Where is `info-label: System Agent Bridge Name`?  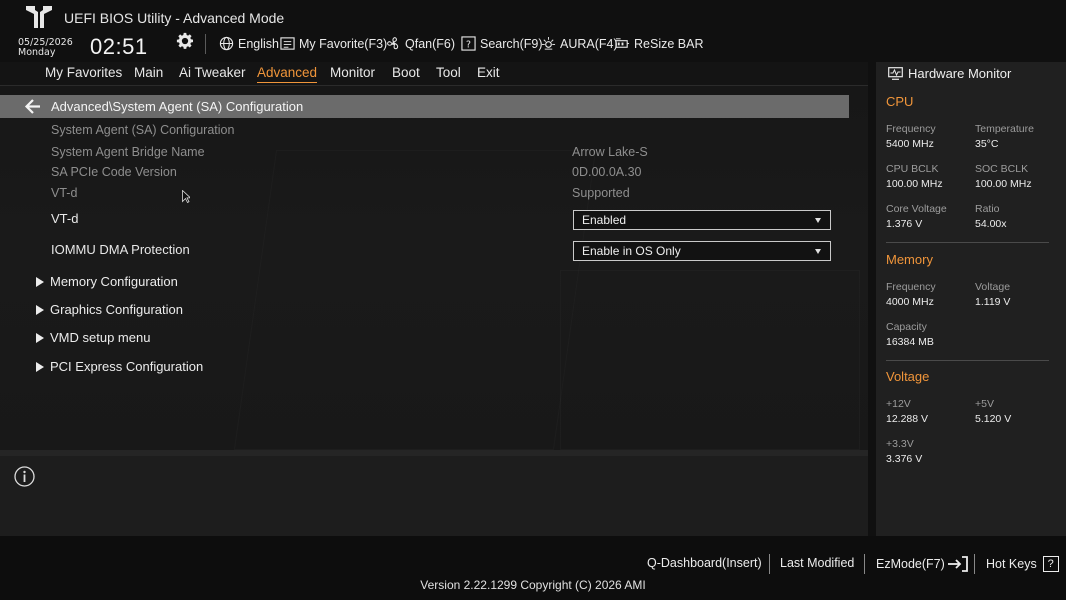
info-label: System Agent Bridge Name is located at coordinates (128, 152).